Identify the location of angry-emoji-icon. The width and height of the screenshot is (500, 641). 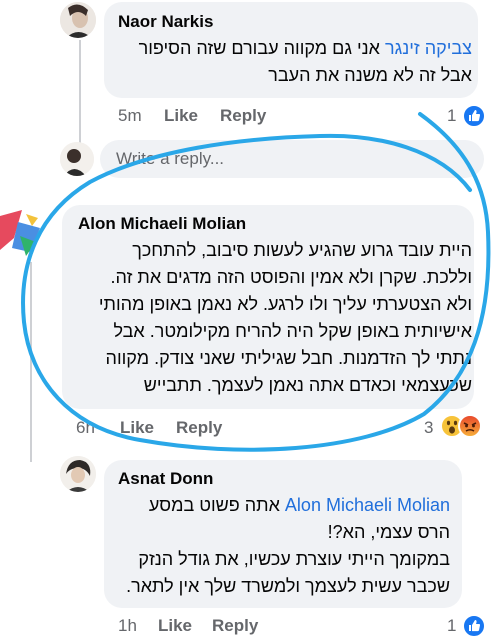
(470, 426).